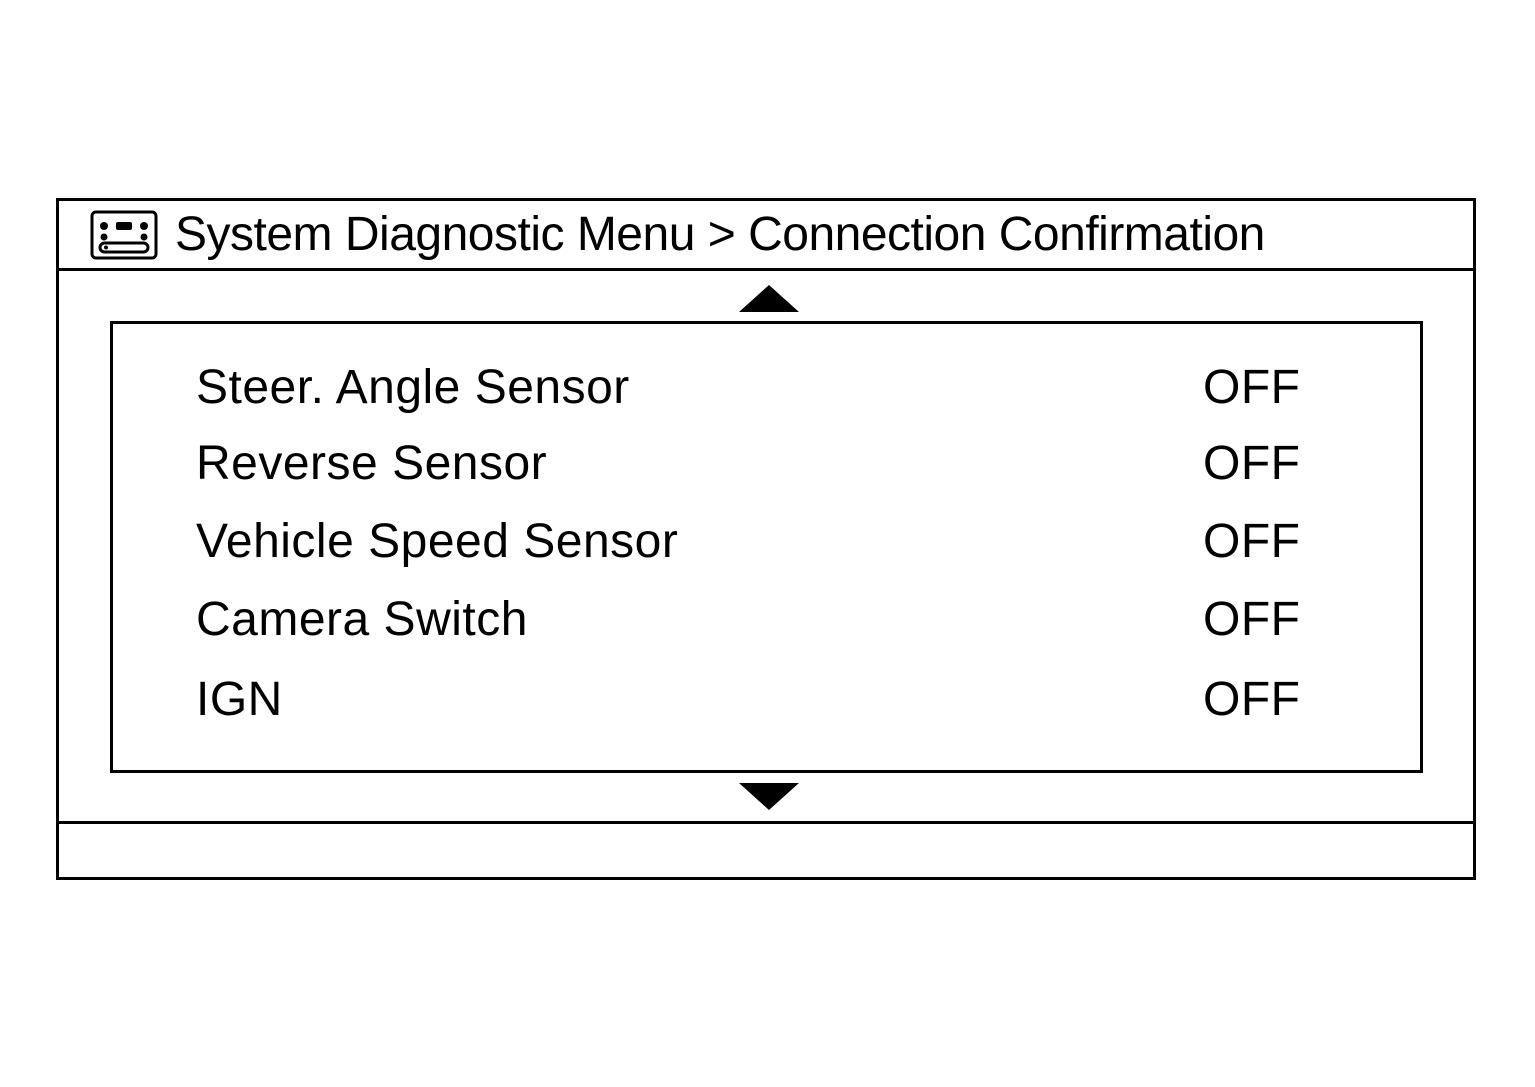 This screenshot has height=1087, width=1535. What do you see at coordinates (372, 463) in the screenshot?
I see `item-label: Reverse Sensor` at bounding box center [372, 463].